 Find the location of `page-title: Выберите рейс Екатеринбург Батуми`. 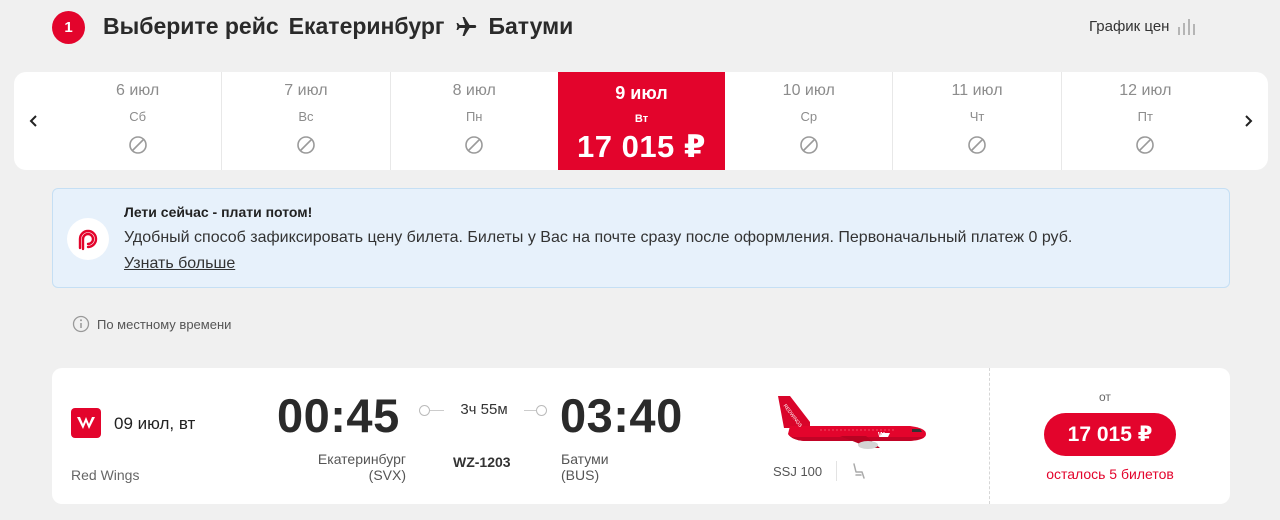

page-title: Выберите рейс Екатеринбург Батуми is located at coordinates (338, 26).